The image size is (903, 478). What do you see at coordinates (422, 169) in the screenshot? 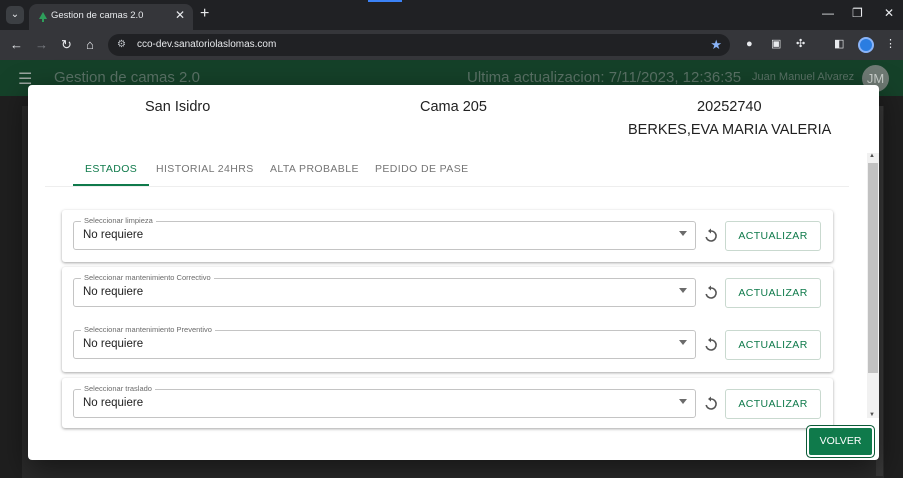
I see `tab-pedido-de-pase: PEDIDO DE PASE` at bounding box center [422, 169].